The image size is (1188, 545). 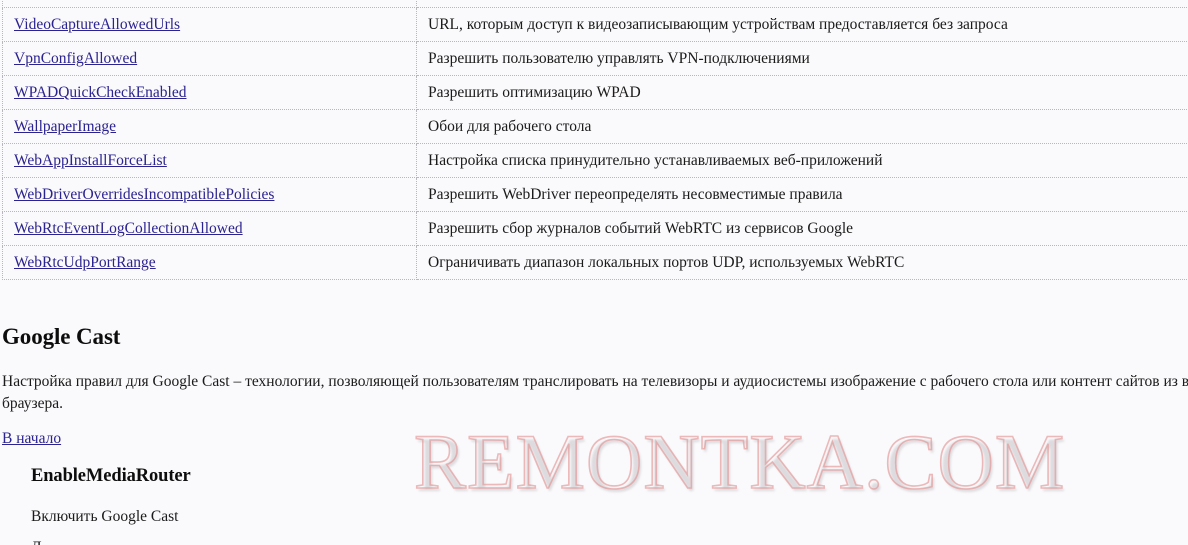 I want to click on table-row: WallpaperImage Обои для рабочего стола, so click(x=595, y=126).